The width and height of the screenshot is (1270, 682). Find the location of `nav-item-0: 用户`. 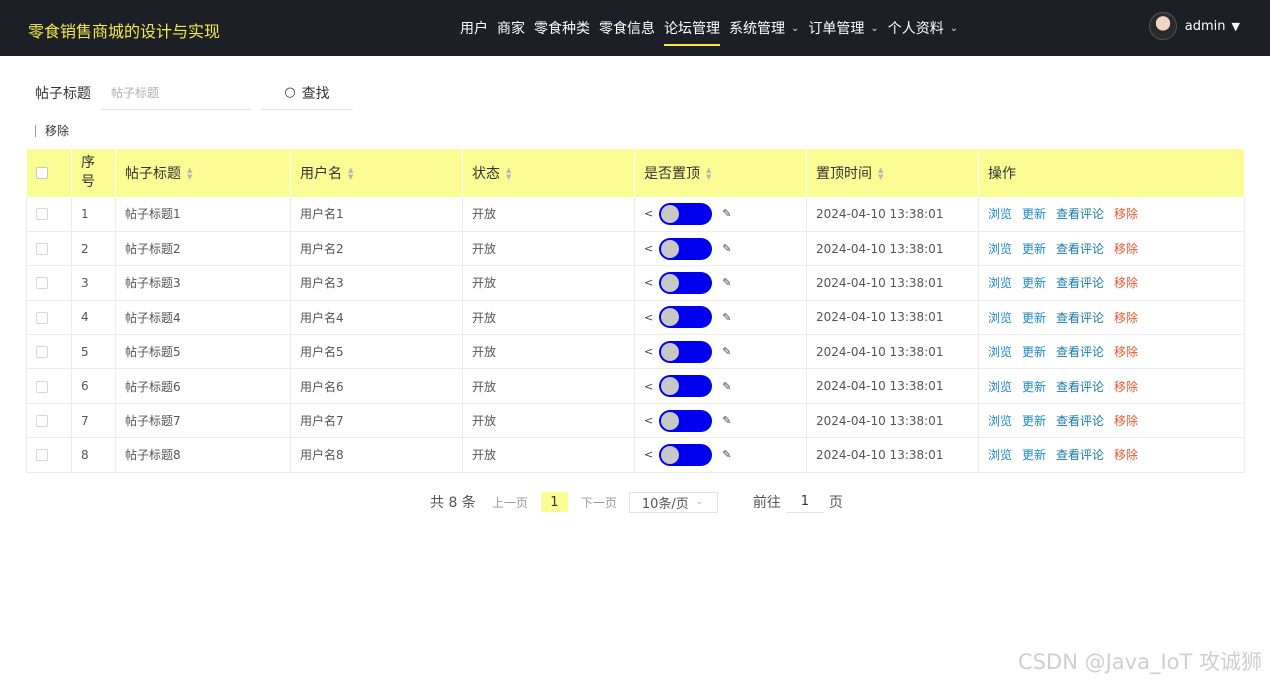

nav-item-0: 用户 is located at coordinates (474, 28).